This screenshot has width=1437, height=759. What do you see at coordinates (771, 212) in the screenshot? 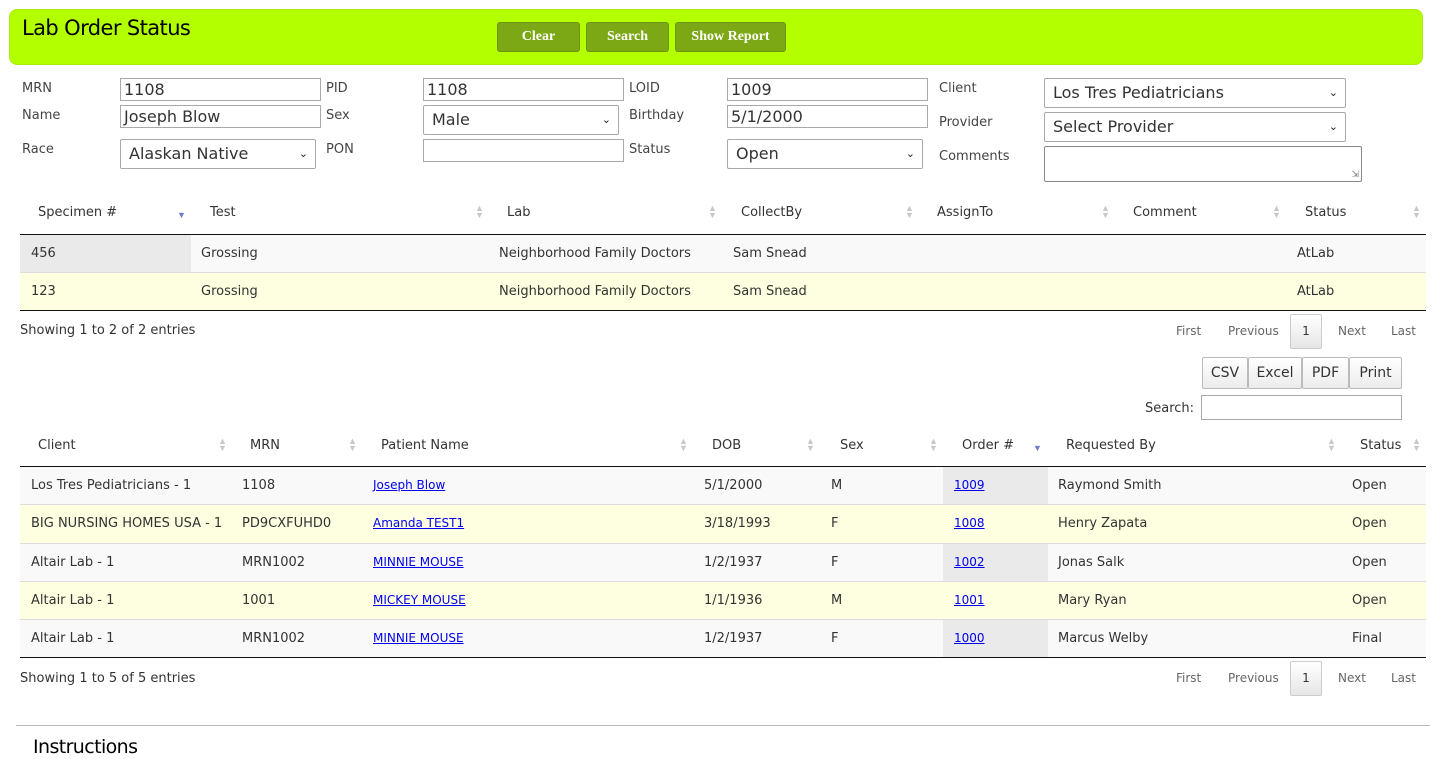
I see `col-collectby: CollectBy` at bounding box center [771, 212].